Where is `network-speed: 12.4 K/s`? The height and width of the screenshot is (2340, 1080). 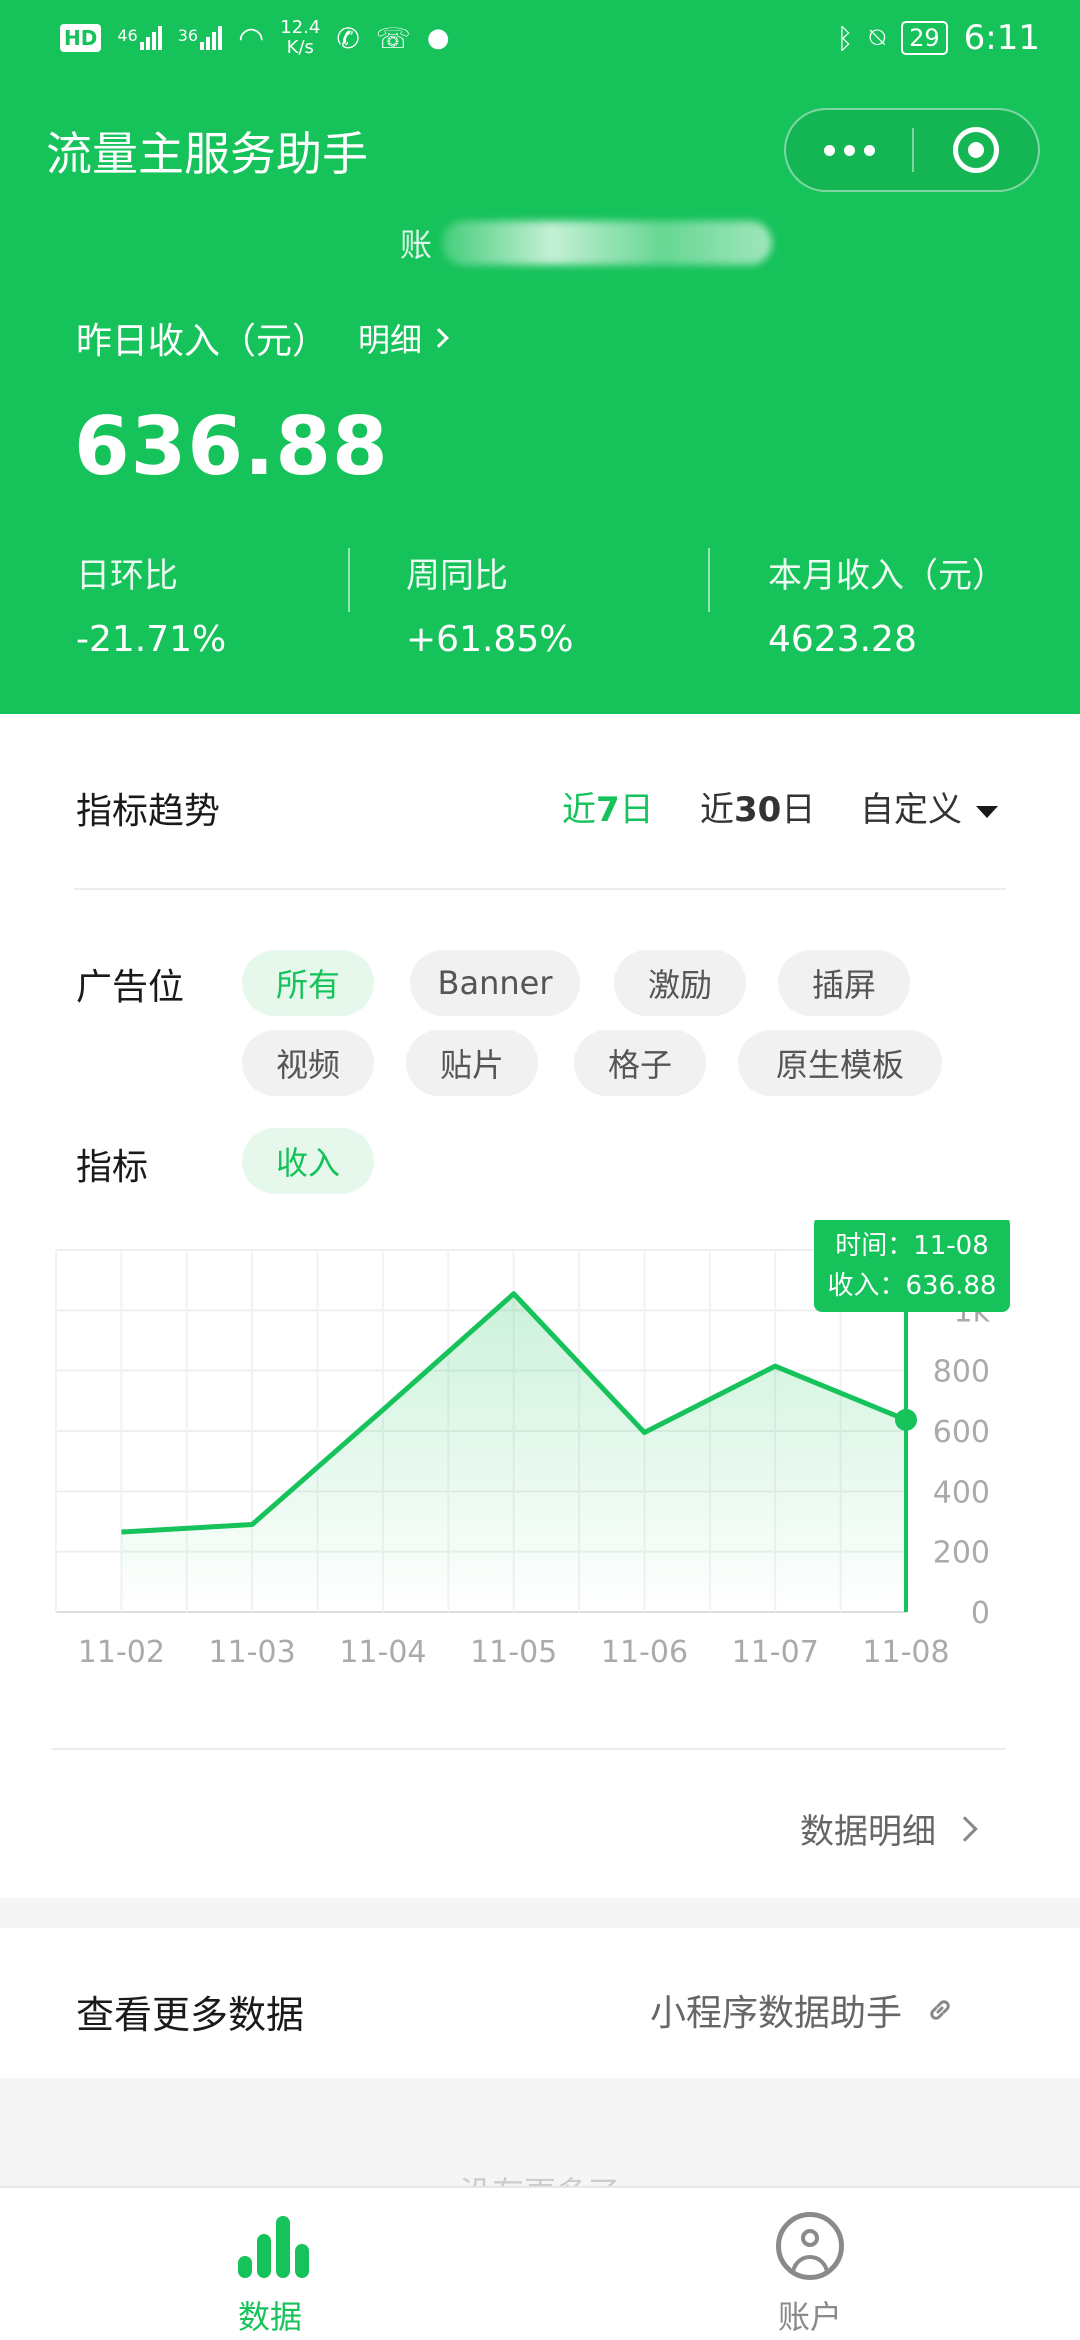 network-speed: 12.4 K/s is located at coordinates (300, 37).